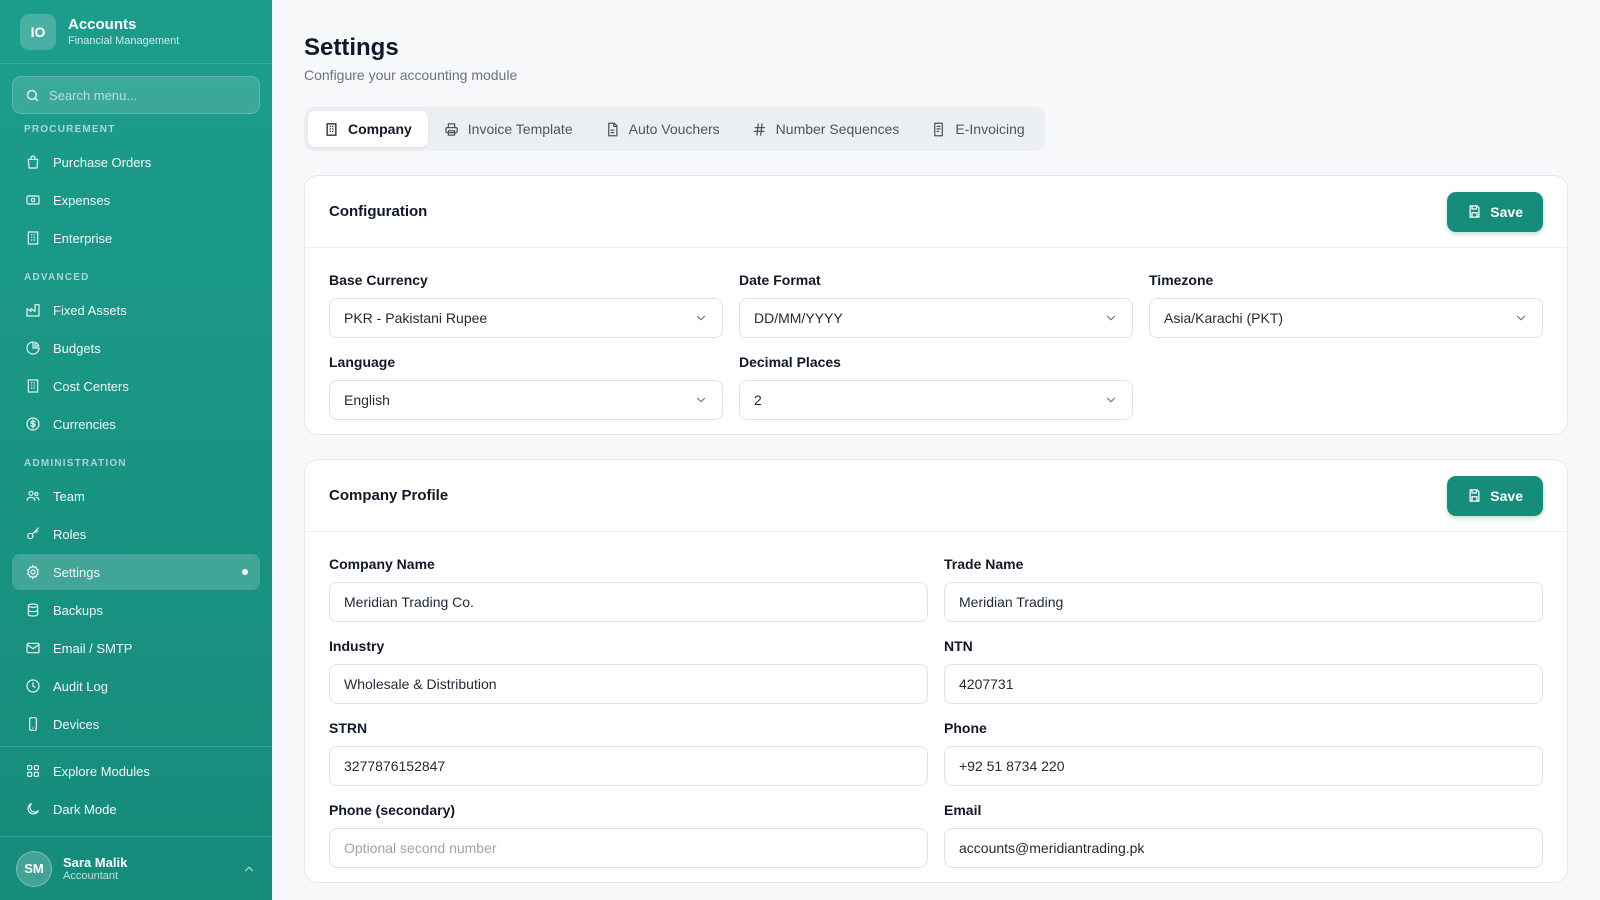 Image resolution: width=1600 pixels, height=900 pixels. What do you see at coordinates (798, 318) in the screenshot?
I see `select-value: DD/MM/YYYY` at bounding box center [798, 318].